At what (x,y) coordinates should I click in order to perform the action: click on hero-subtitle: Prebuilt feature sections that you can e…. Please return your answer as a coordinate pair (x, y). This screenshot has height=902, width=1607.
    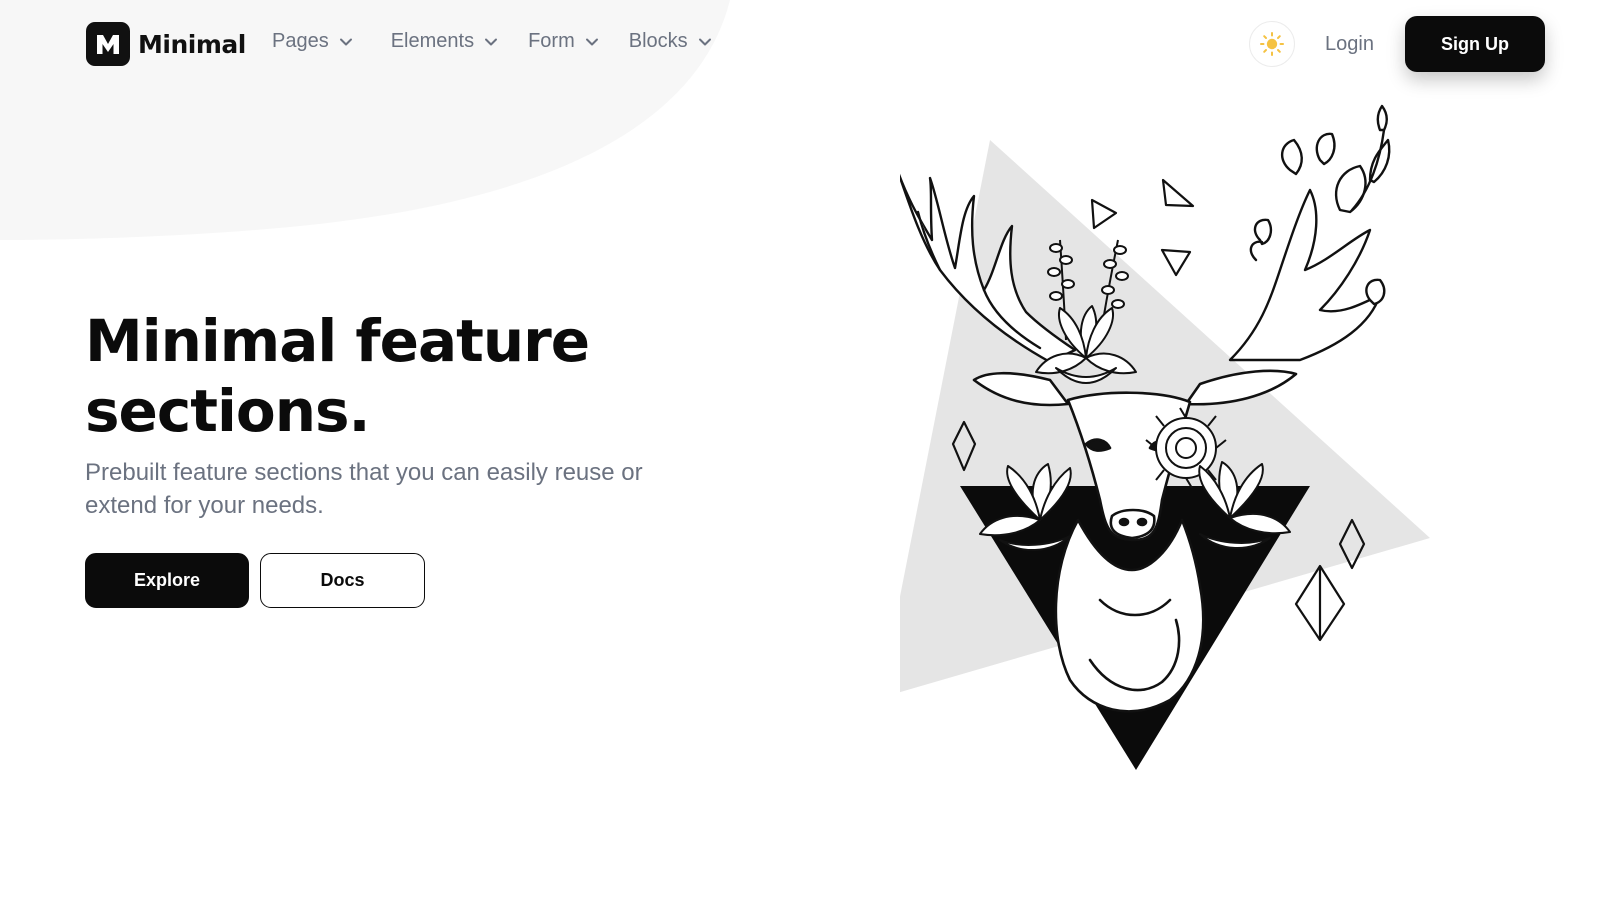
    Looking at the image, I should click on (364, 489).